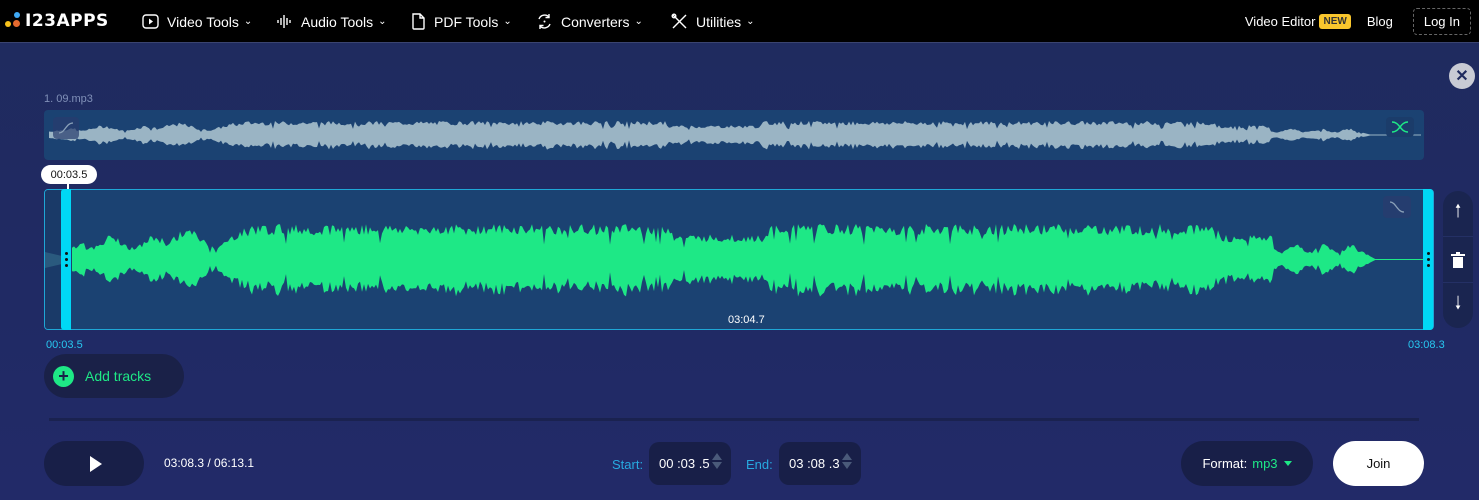  What do you see at coordinates (717, 461) in the screenshot?
I see `start-time-stepper` at bounding box center [717, 461].